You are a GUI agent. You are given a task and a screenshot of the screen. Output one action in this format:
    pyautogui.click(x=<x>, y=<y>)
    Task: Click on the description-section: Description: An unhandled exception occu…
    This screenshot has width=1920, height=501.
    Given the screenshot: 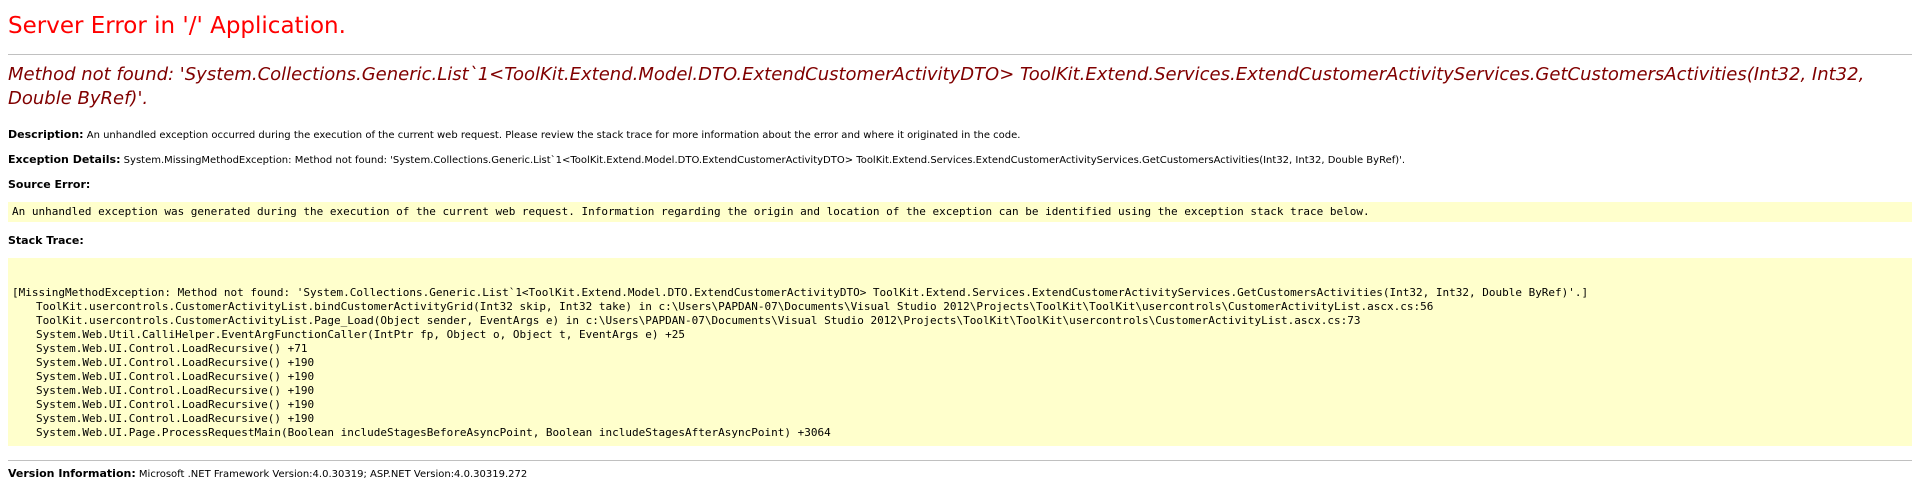 What is the action you would take?
    pyautogui.click(x=960, y=135)
    